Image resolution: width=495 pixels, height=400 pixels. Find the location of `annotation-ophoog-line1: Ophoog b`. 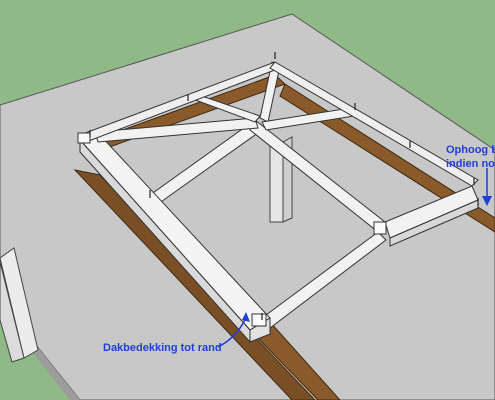

annotation-ophoog-line1: Ophoog b is located at coordinates (470, 150).